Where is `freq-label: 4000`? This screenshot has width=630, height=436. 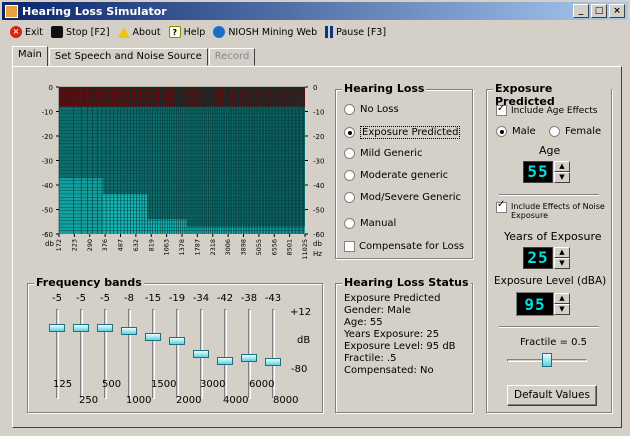 freq-label: 4000 is located at coordinates (236, 400).